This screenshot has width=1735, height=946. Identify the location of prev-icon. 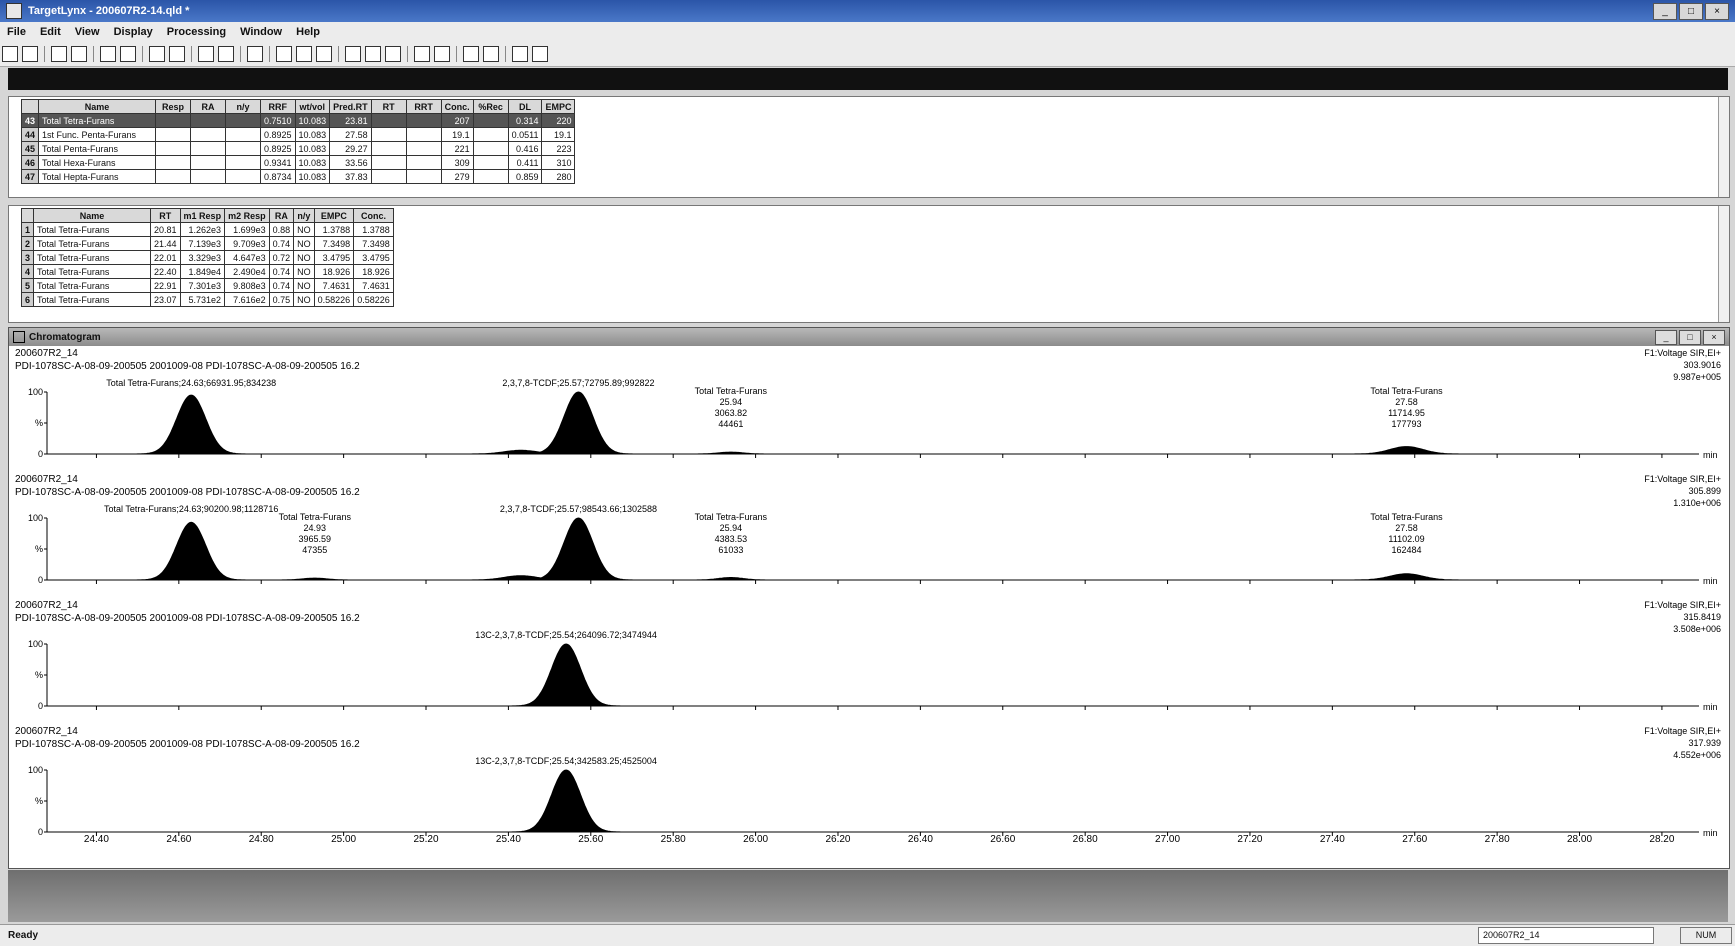
(157, 54).